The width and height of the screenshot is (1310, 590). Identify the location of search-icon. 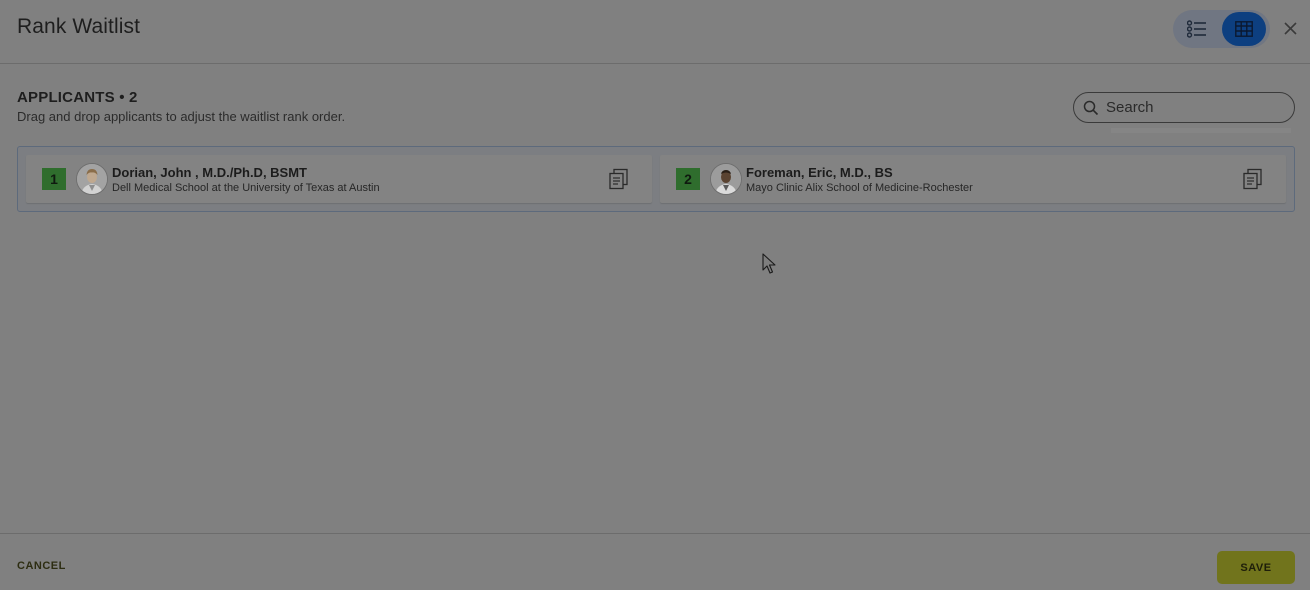
(1091, 108).